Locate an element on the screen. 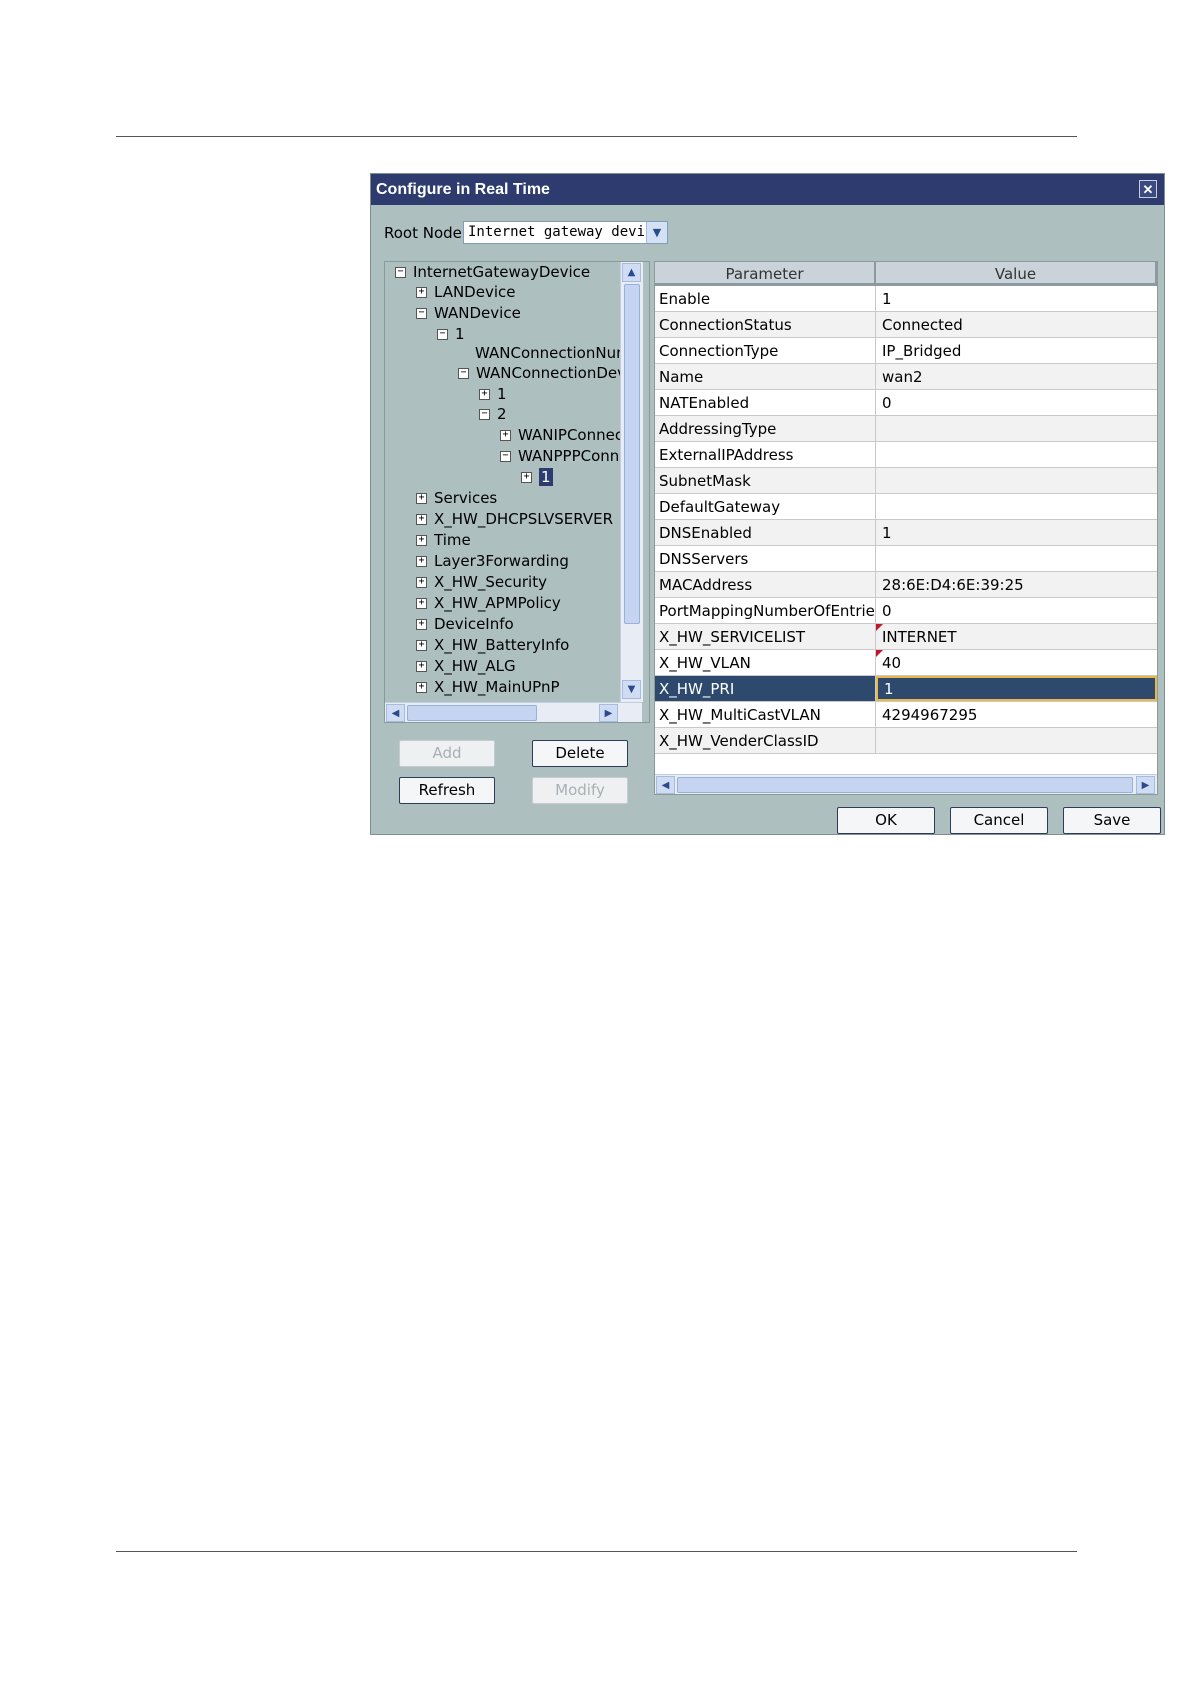  save-button: Save is located at coordinates (1112, 820).